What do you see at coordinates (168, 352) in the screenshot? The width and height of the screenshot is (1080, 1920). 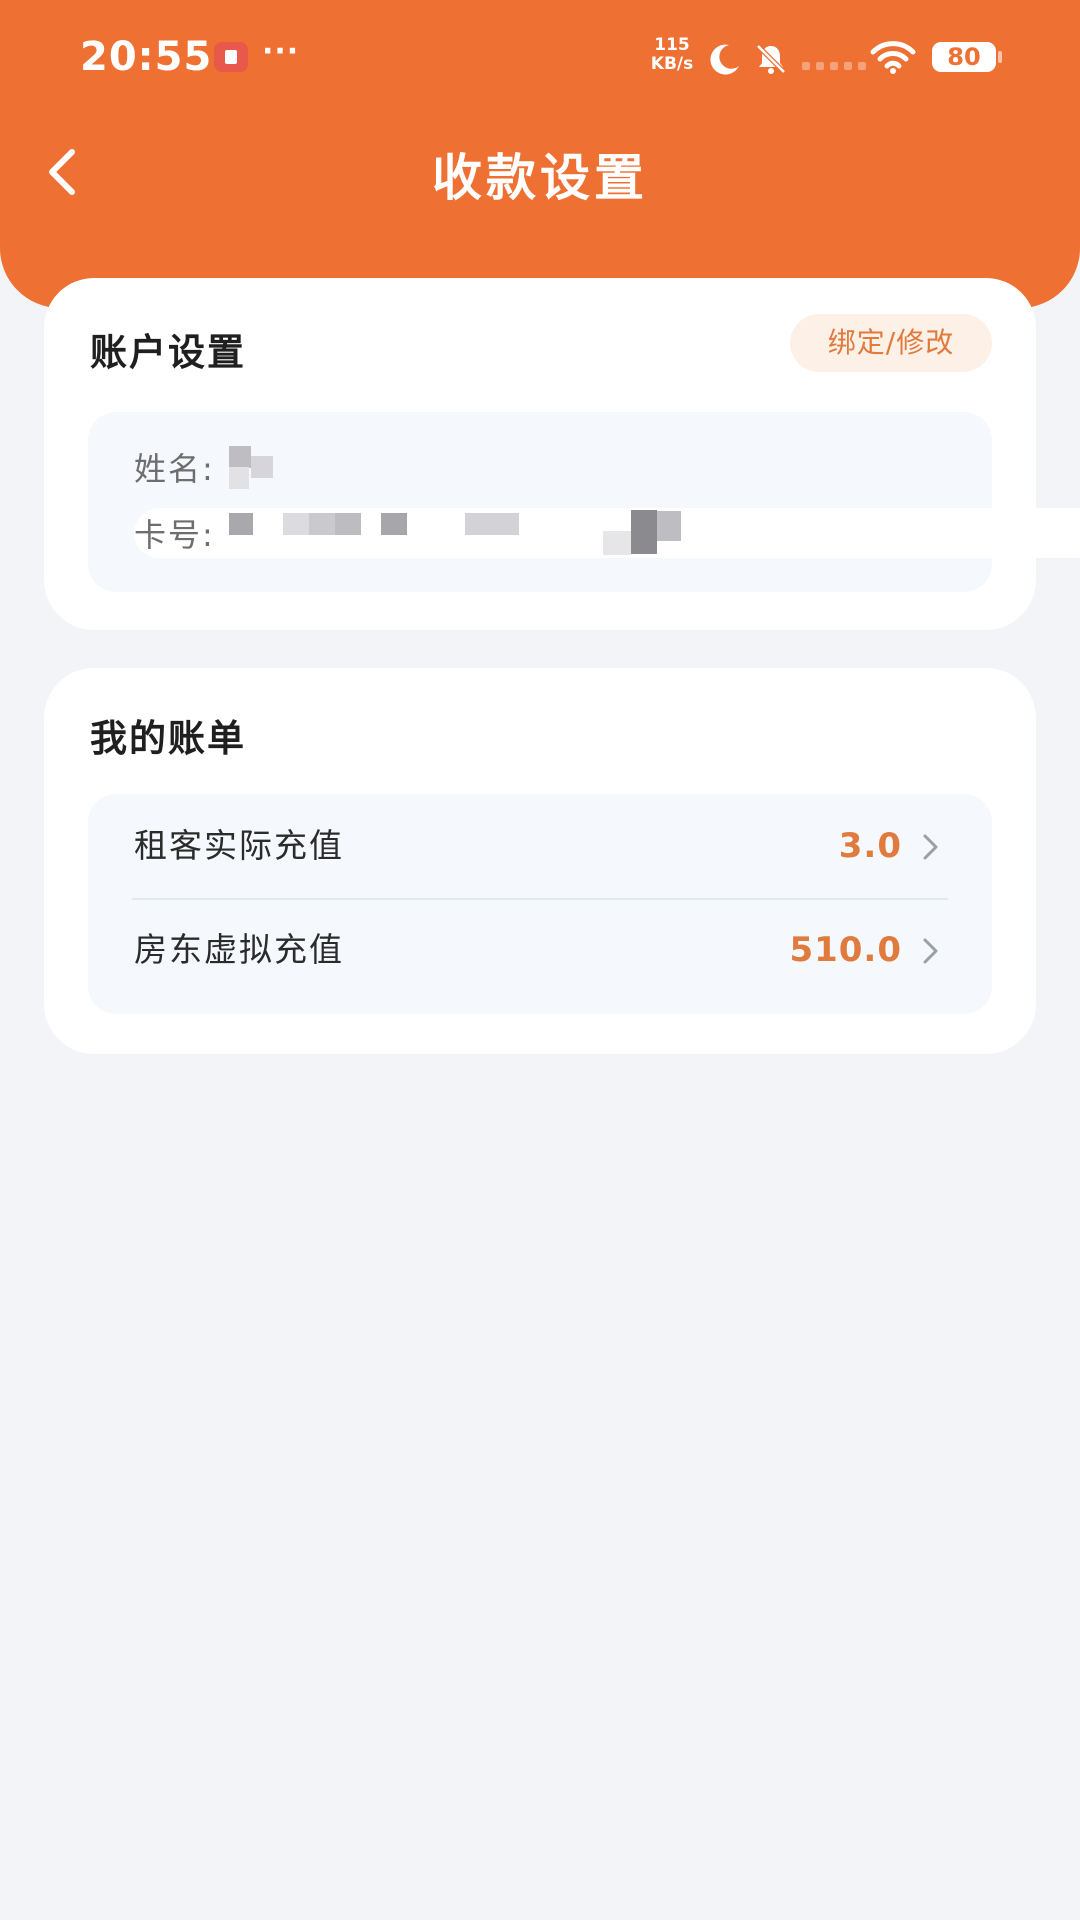 I see `account-settings-title: 账户设置` at bounding box center [168, 352].